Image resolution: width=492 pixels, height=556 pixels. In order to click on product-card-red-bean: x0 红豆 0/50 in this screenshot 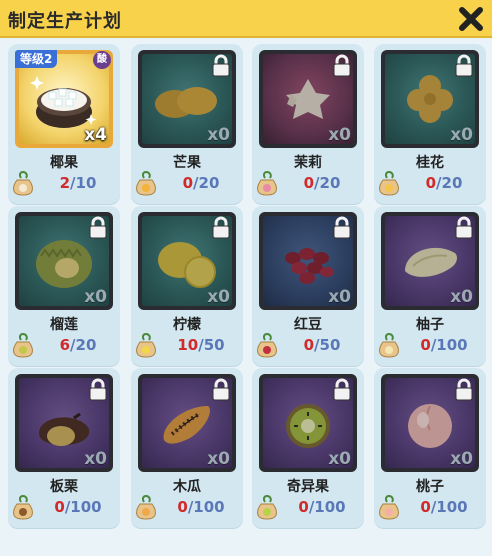, I will do `click(308, 286)`.